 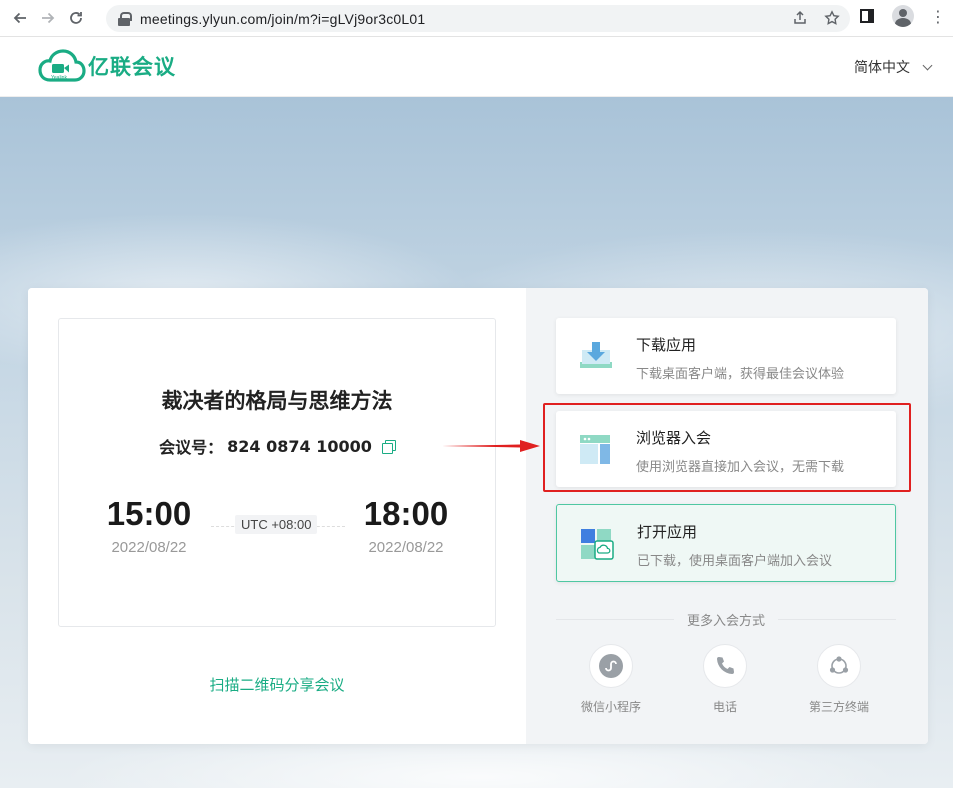 I want to click on timezone-badge: UTC +08:00, so click(x=276, y=524).